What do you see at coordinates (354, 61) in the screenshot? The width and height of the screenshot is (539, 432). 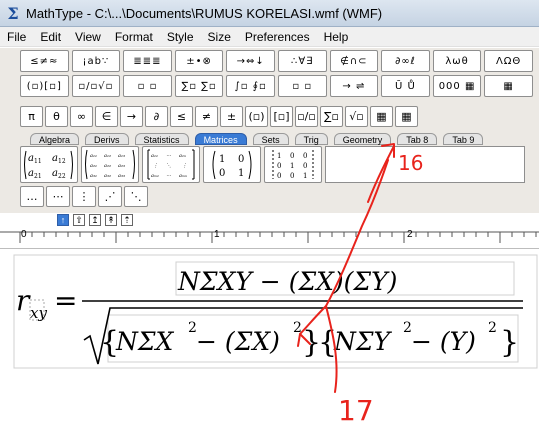 I see `set-theory-palette-button: ∉∩⊂` at bounding box center [354, 61].